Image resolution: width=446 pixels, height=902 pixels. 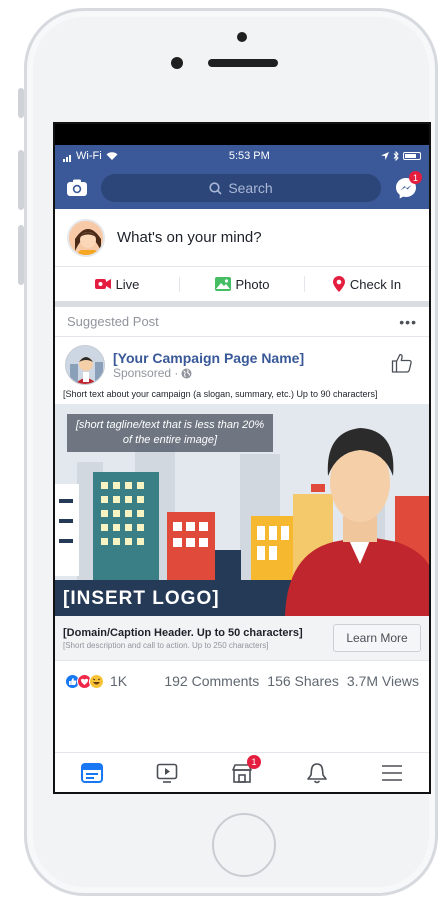 I want to click on live-button: Live, so click(x=117, y=284).